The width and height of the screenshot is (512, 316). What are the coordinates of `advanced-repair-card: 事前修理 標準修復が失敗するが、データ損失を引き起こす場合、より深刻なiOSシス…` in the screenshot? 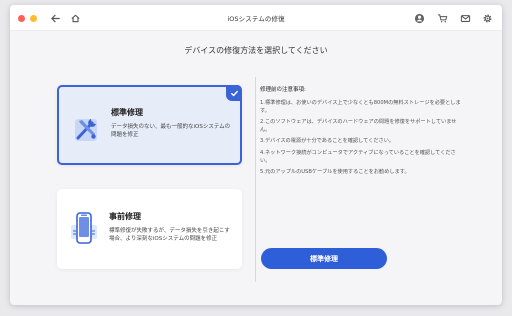 It's located at (149, 229).